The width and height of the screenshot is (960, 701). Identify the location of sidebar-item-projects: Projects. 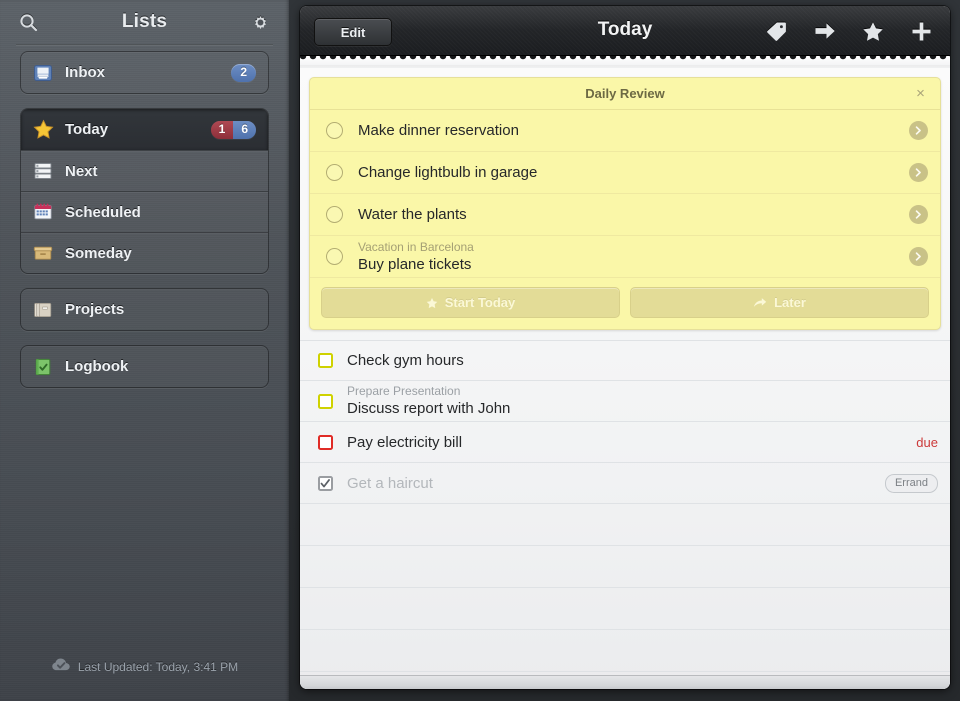
(144, 309).